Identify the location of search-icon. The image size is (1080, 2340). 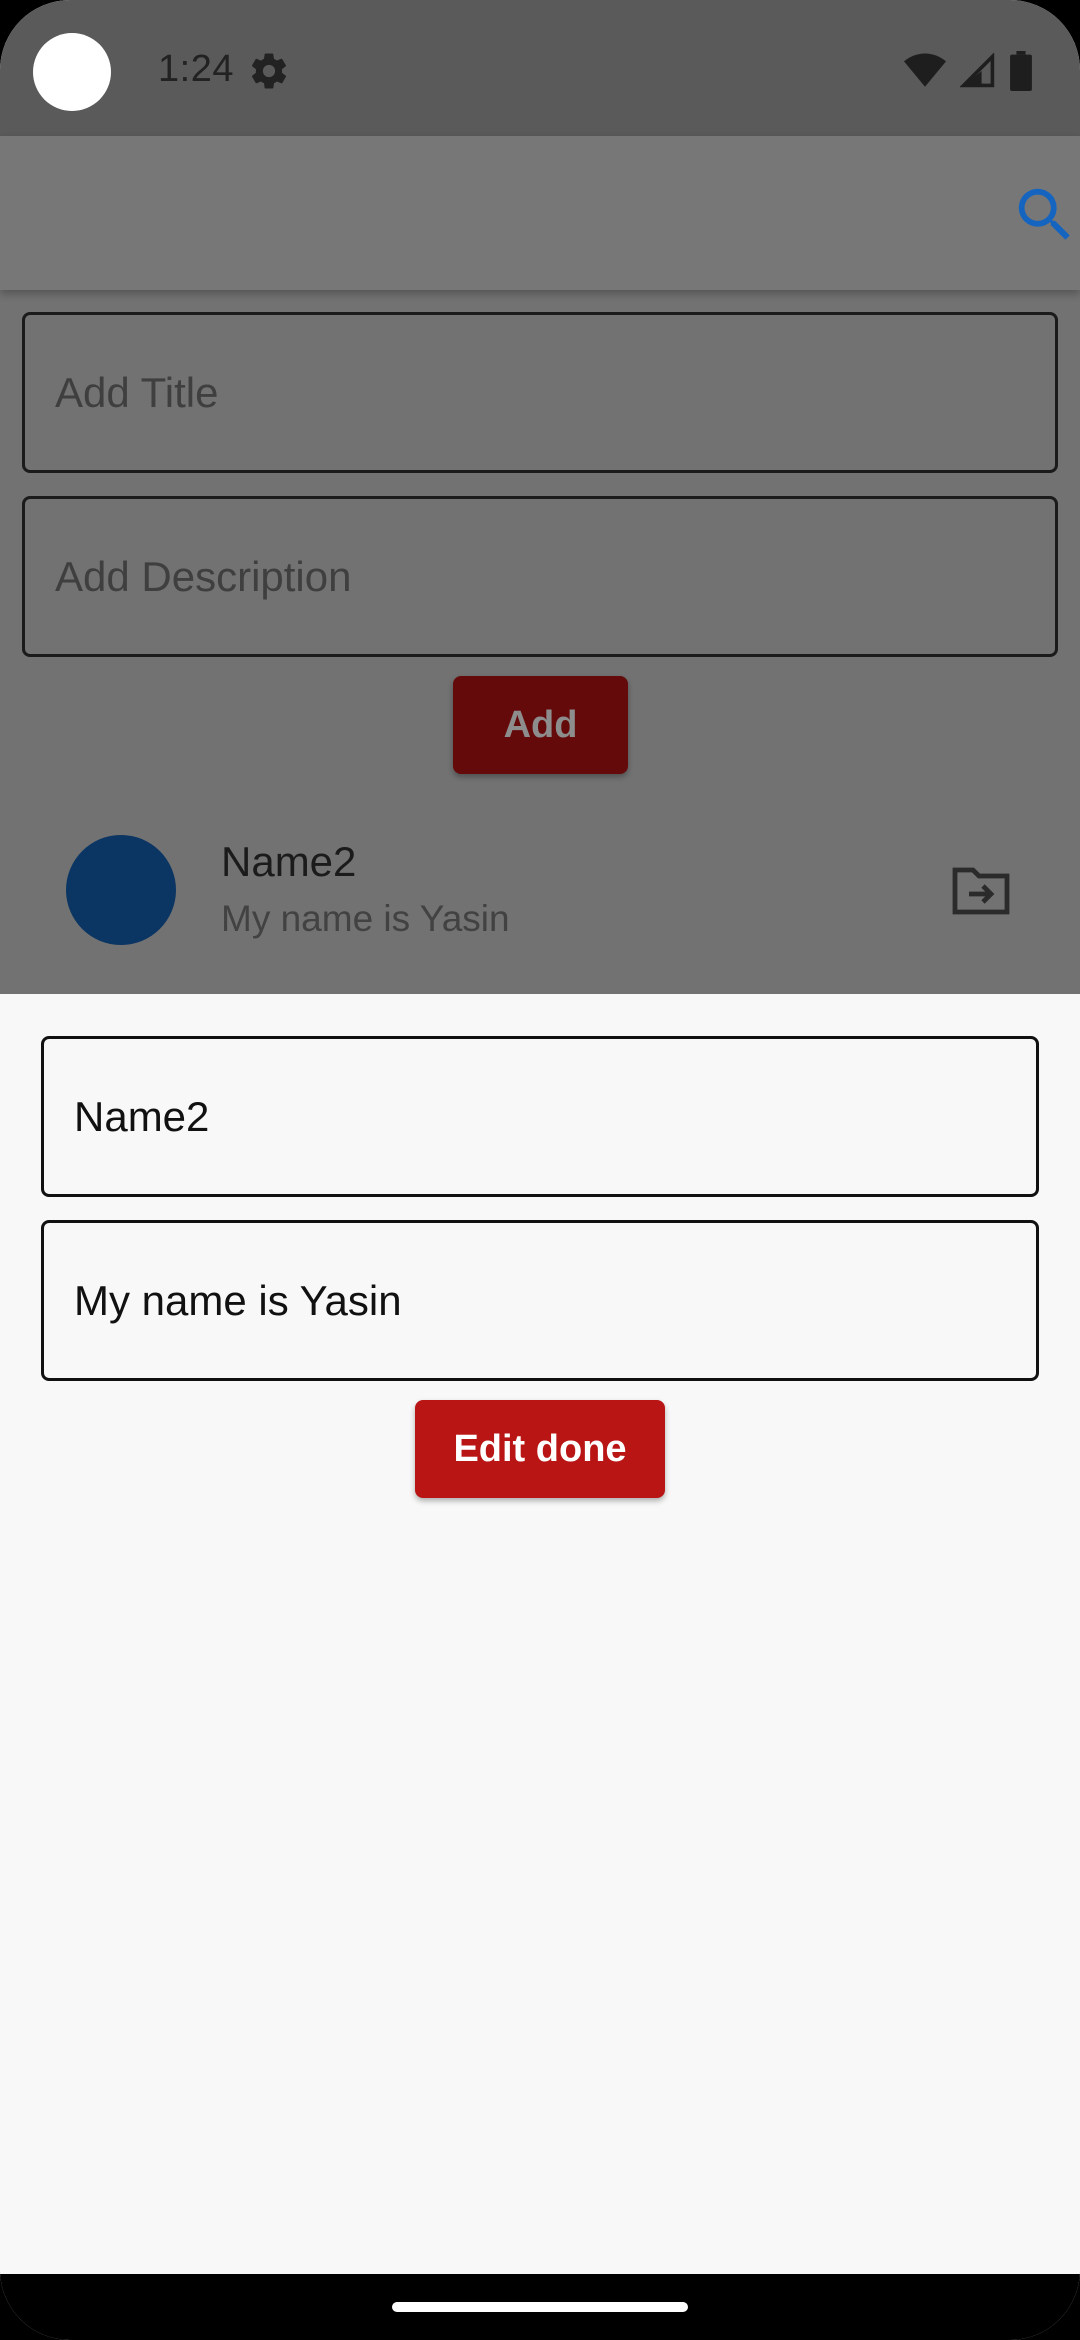
(1045, 215).